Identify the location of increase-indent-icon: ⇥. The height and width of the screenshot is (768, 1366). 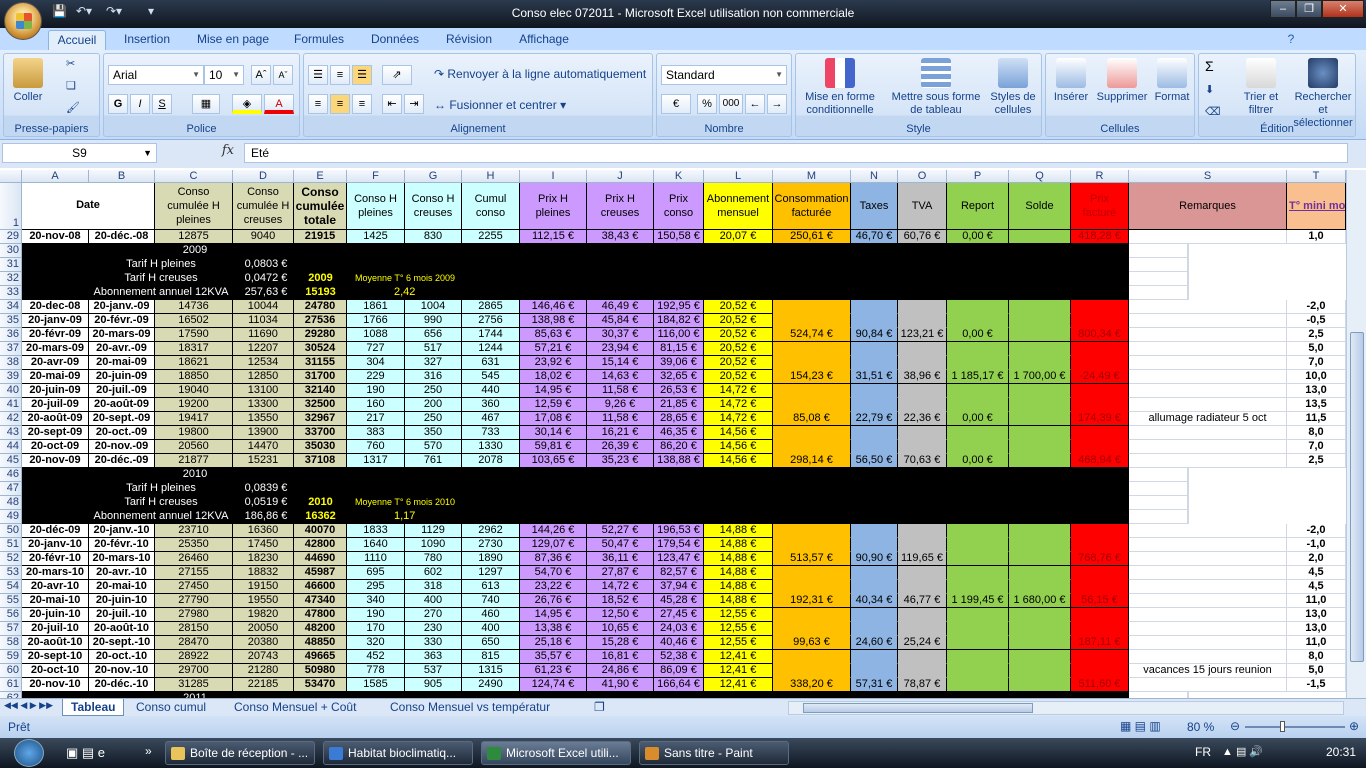
(414, 104).